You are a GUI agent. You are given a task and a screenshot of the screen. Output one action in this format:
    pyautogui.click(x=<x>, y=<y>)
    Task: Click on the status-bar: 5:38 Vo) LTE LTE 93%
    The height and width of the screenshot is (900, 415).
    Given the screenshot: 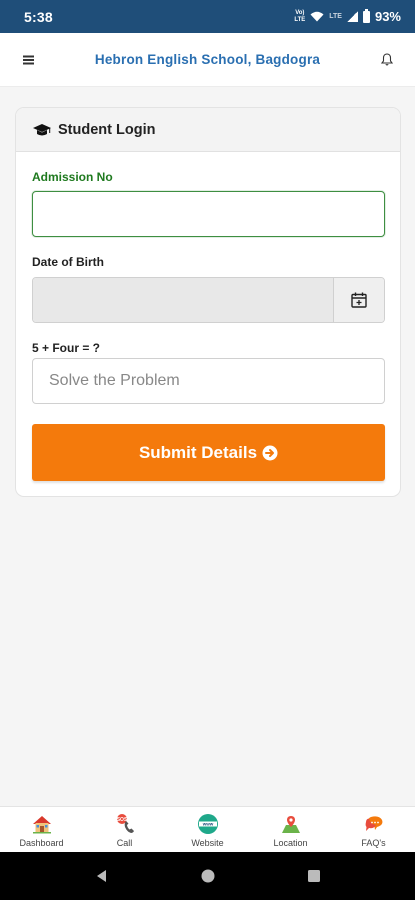 What is the action you would take?
    pyautogui.click(x=207, y=16)
    